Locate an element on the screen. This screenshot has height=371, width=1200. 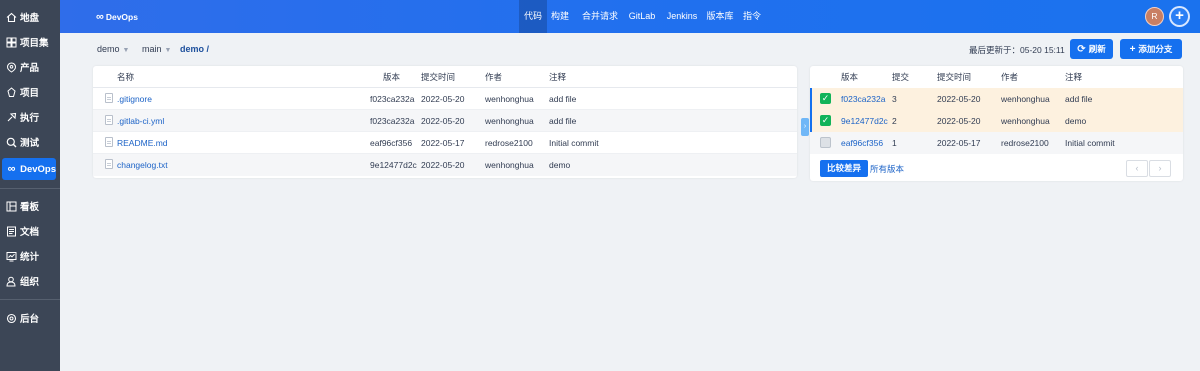
file-comment: add file is located at coordinates (563, 121).